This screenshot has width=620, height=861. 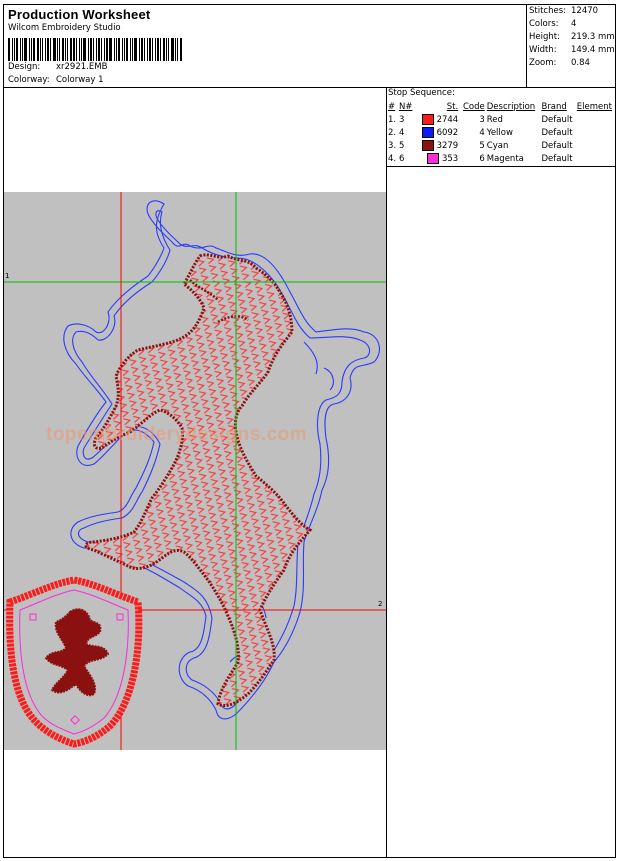 What do you see at coordinates (392, 158) in the screenshot?
I see `stop-number: 4.` at bounding box center [392, 158].